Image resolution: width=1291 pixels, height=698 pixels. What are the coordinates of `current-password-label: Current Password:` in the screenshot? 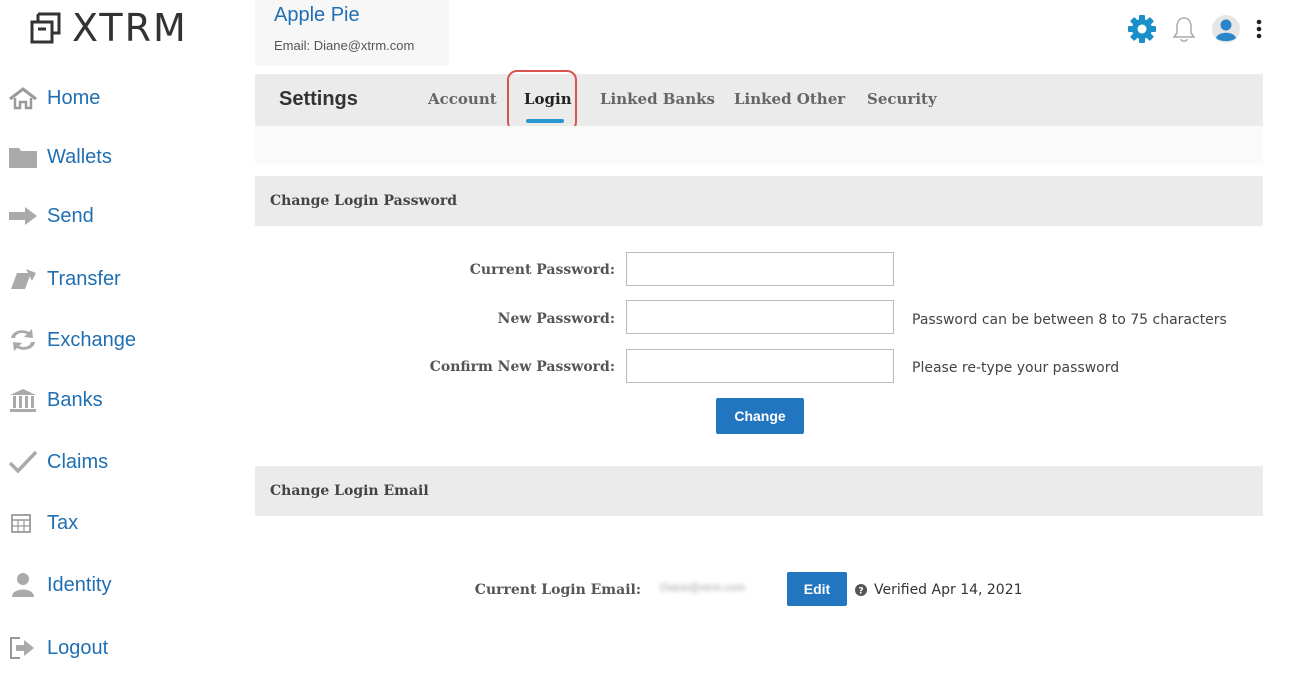 It's located at (542, 270).